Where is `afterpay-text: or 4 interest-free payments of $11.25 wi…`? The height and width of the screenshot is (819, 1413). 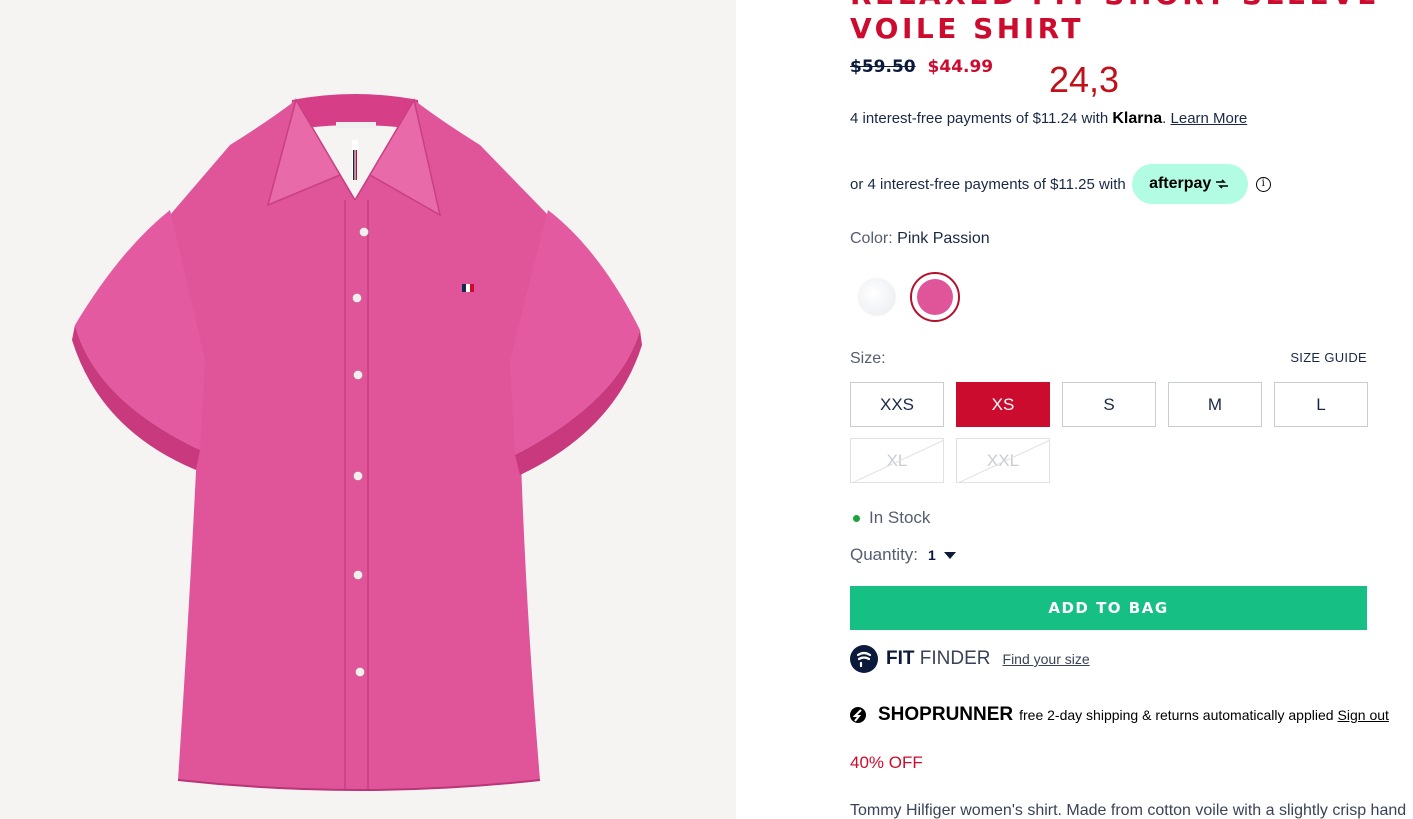
afterpay-text: or 4 interest-free payments of $11.25 wi… is located at coordinates (988, 184).